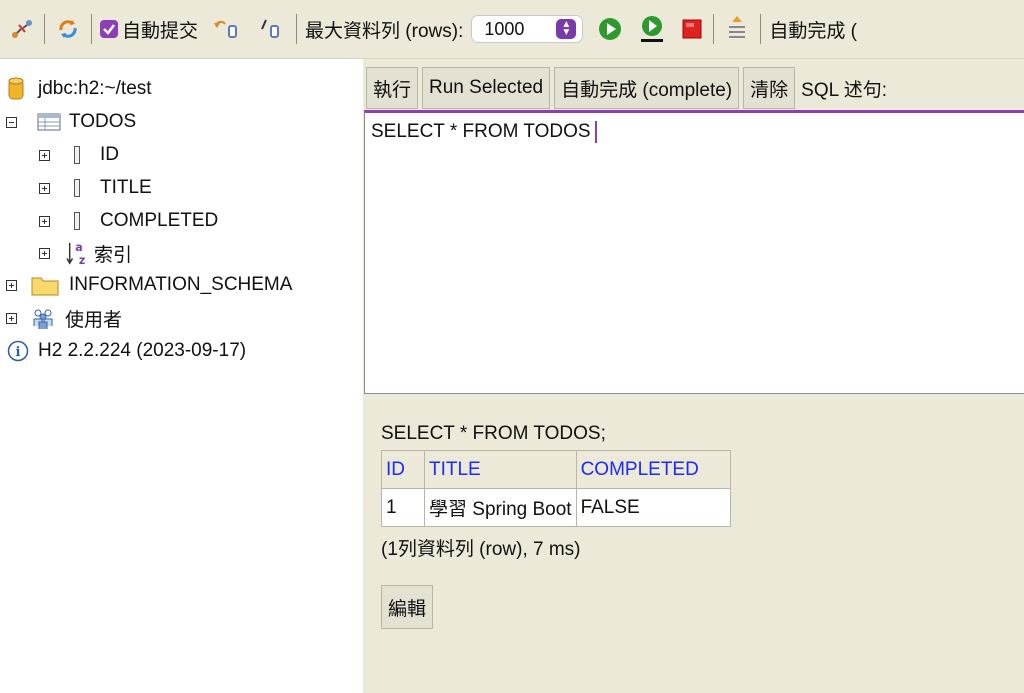 The width and height of the screenshot is (1024, 693). Describe the element at coordinates (481, 132) in the screenshot. I see `sql-text: SELECT * FROM TODOS` at that location.